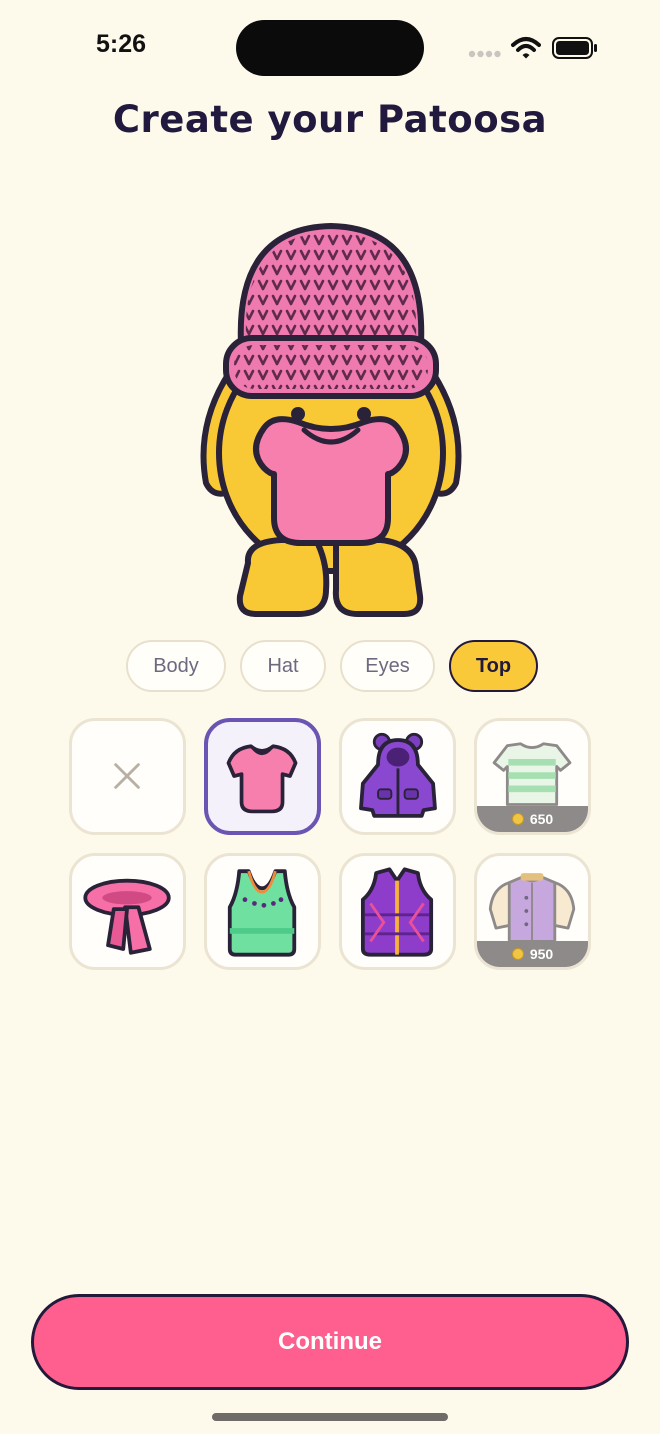  What do you see at coordinates (484, 54) in the screenshot?
I see `signal-icon` at bounding box center [484, 54].